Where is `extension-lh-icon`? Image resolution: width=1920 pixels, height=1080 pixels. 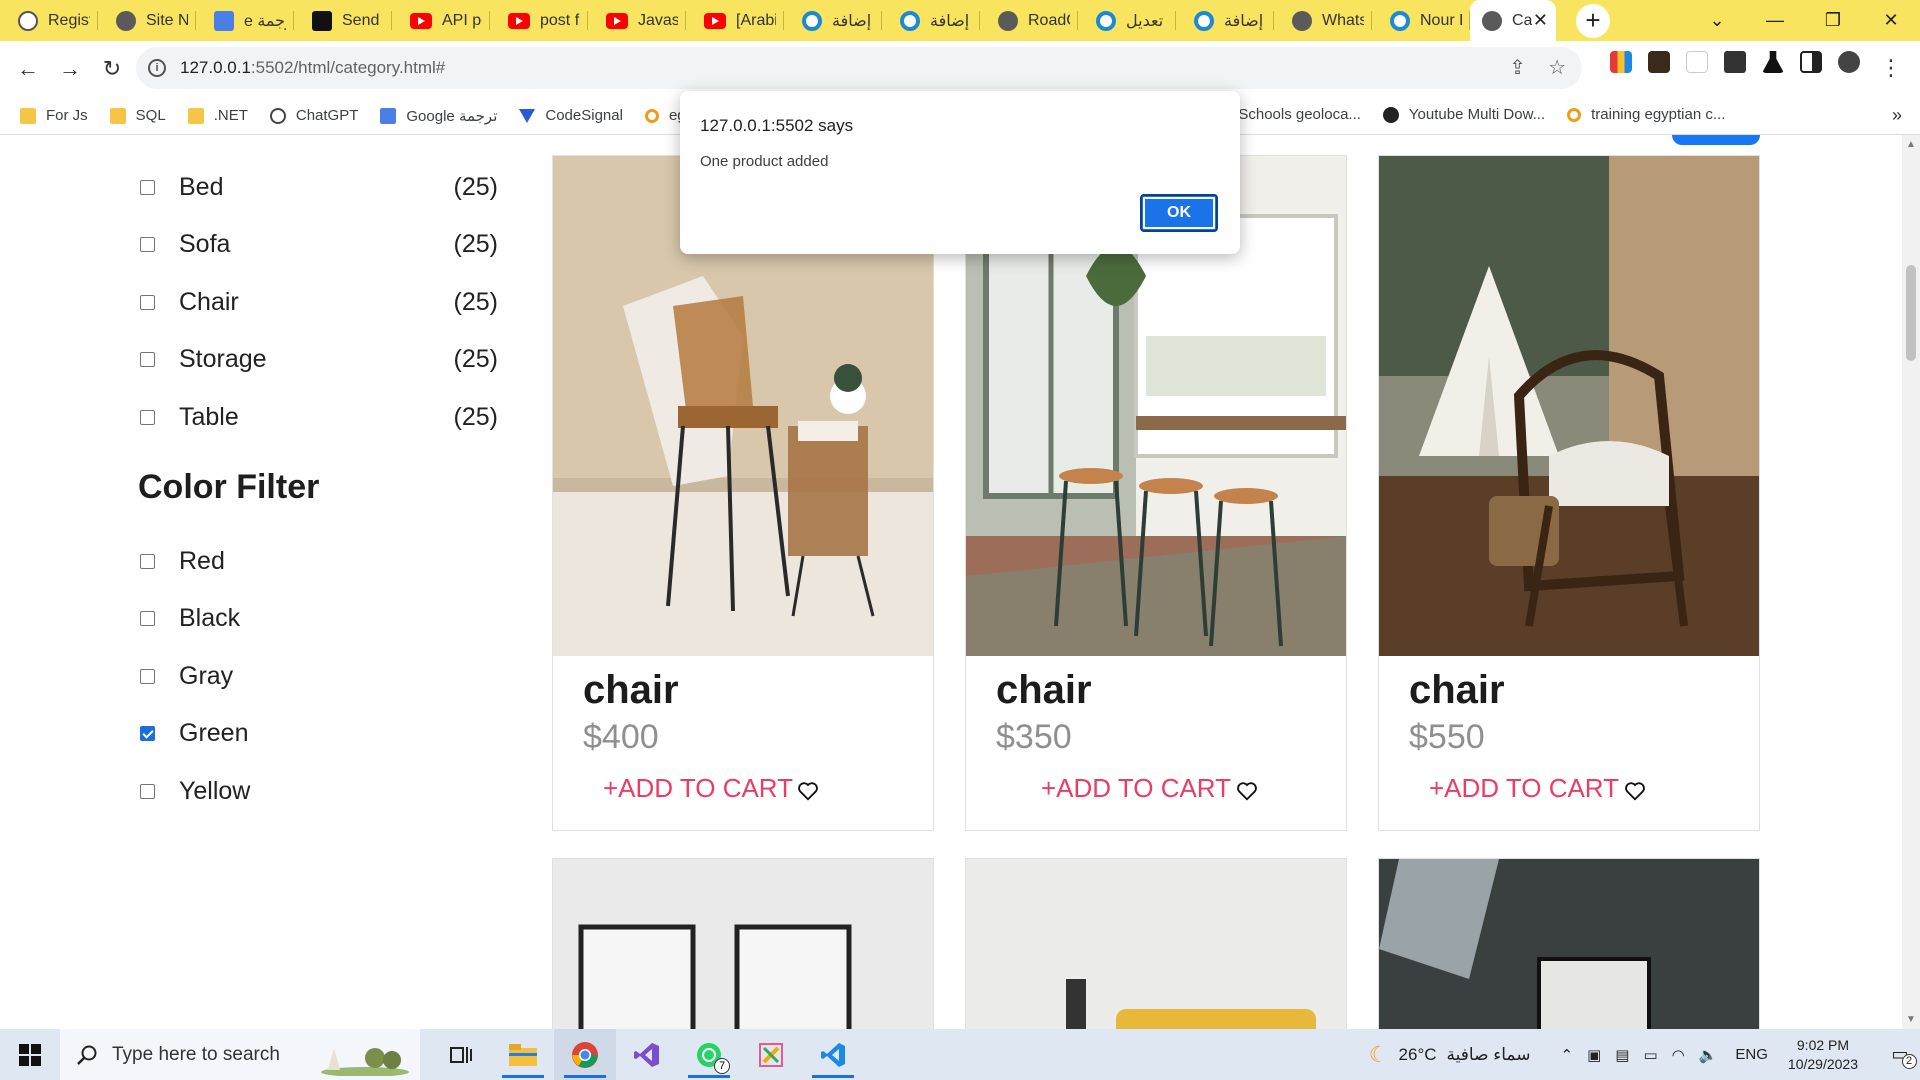 extension-lh-icon is located at coordinates (1659, 62).